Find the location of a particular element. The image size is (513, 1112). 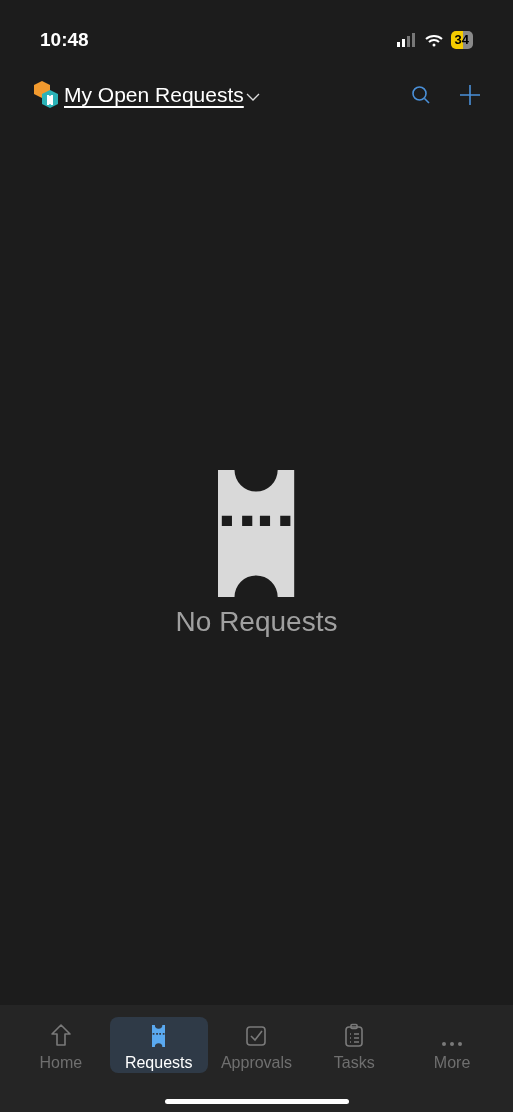

status-time: 10:48 is located at coordinates (64, 39).